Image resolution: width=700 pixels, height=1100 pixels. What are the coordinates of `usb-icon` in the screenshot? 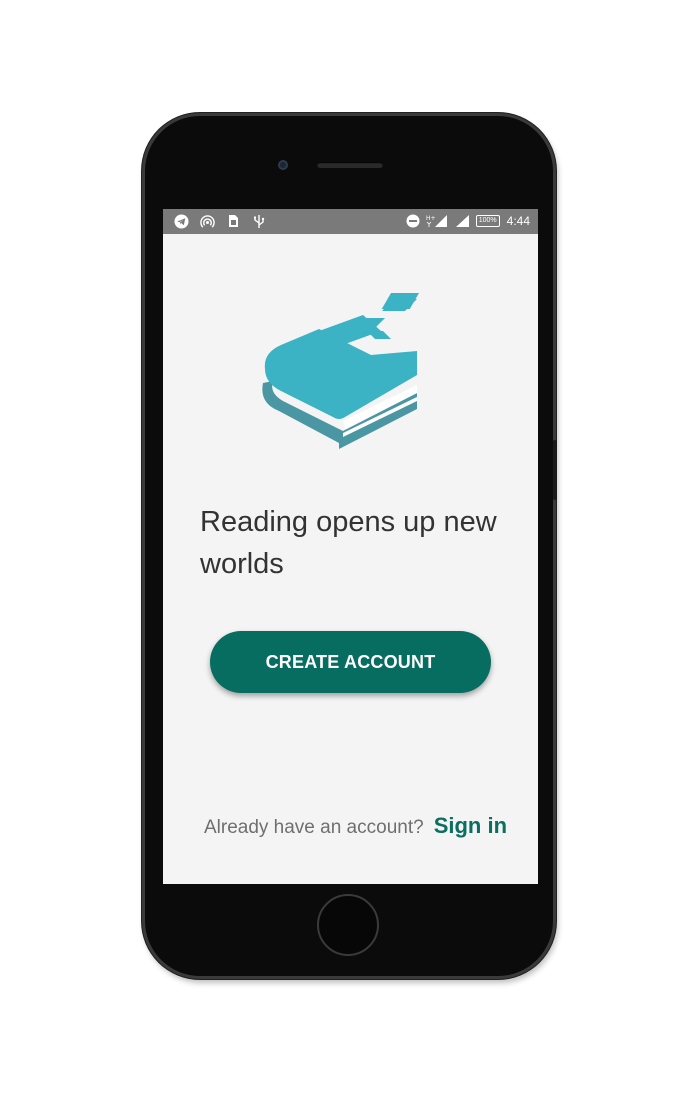 It's located at (259, 221).